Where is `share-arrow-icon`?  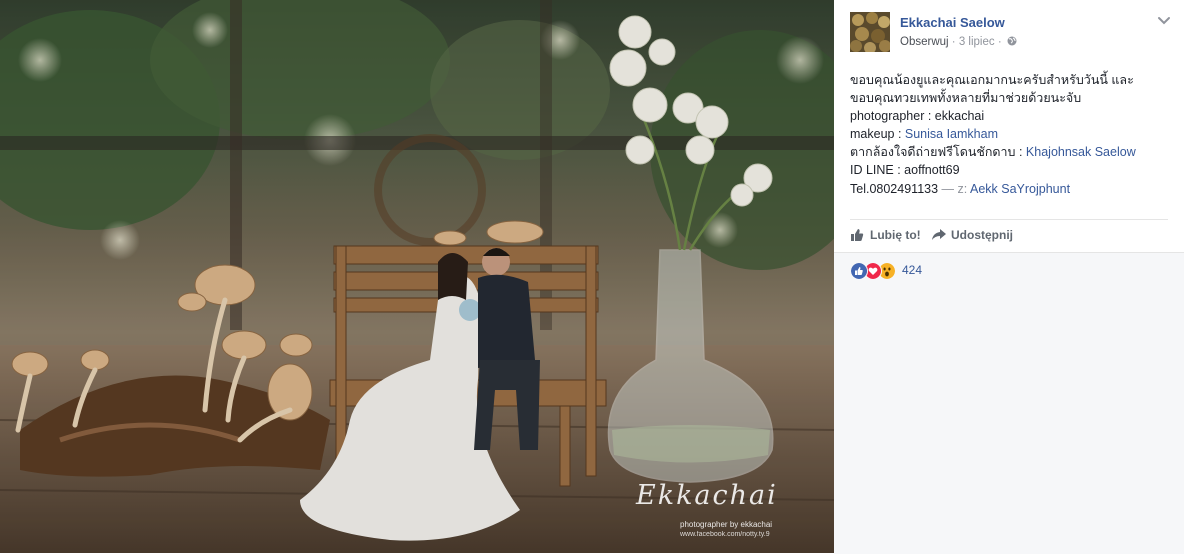
share-arrow-icon is located at coordinates (939, 234).